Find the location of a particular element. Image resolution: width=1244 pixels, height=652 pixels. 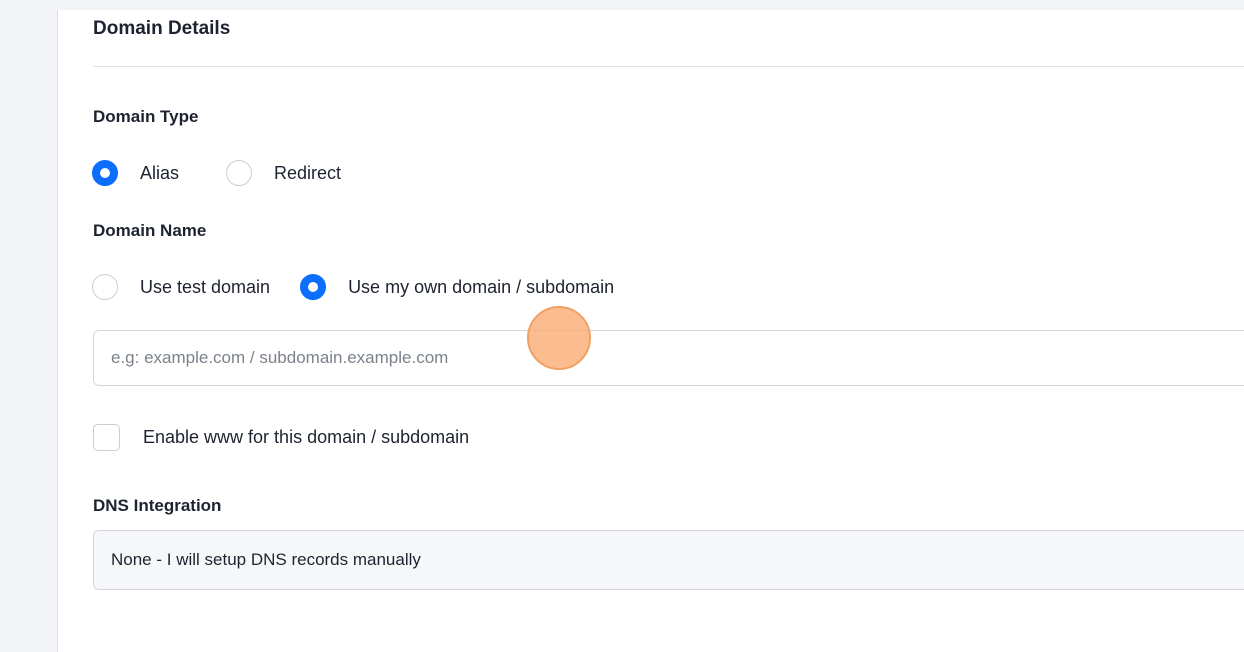

dns-integration-select: None - I will setup DNS records manually is located at coordinates (668, 560).